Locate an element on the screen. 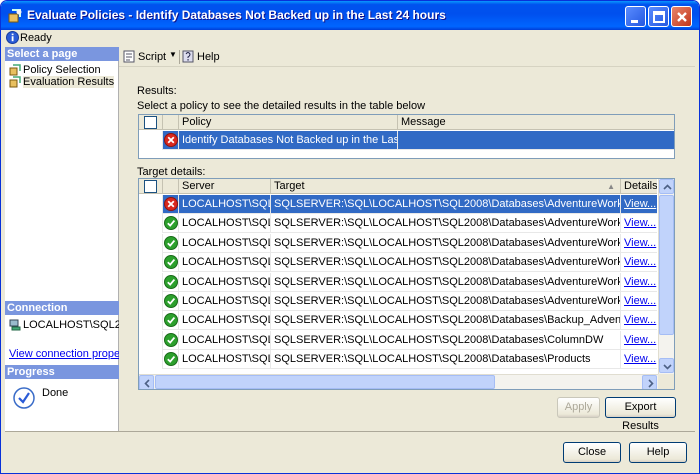 This screenshot has height=474, width=700. chevron-down-icon: ▼ is located at coordinates (173, 54).